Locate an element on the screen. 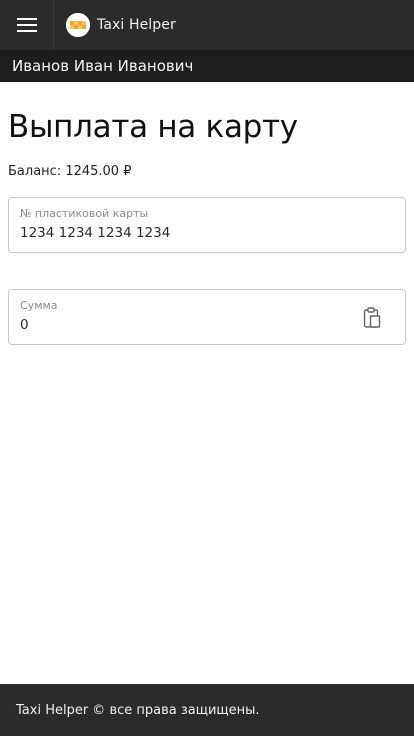 The image size is (414, 736). page-title: Выплата на карту is located at coordinates (153, 127).